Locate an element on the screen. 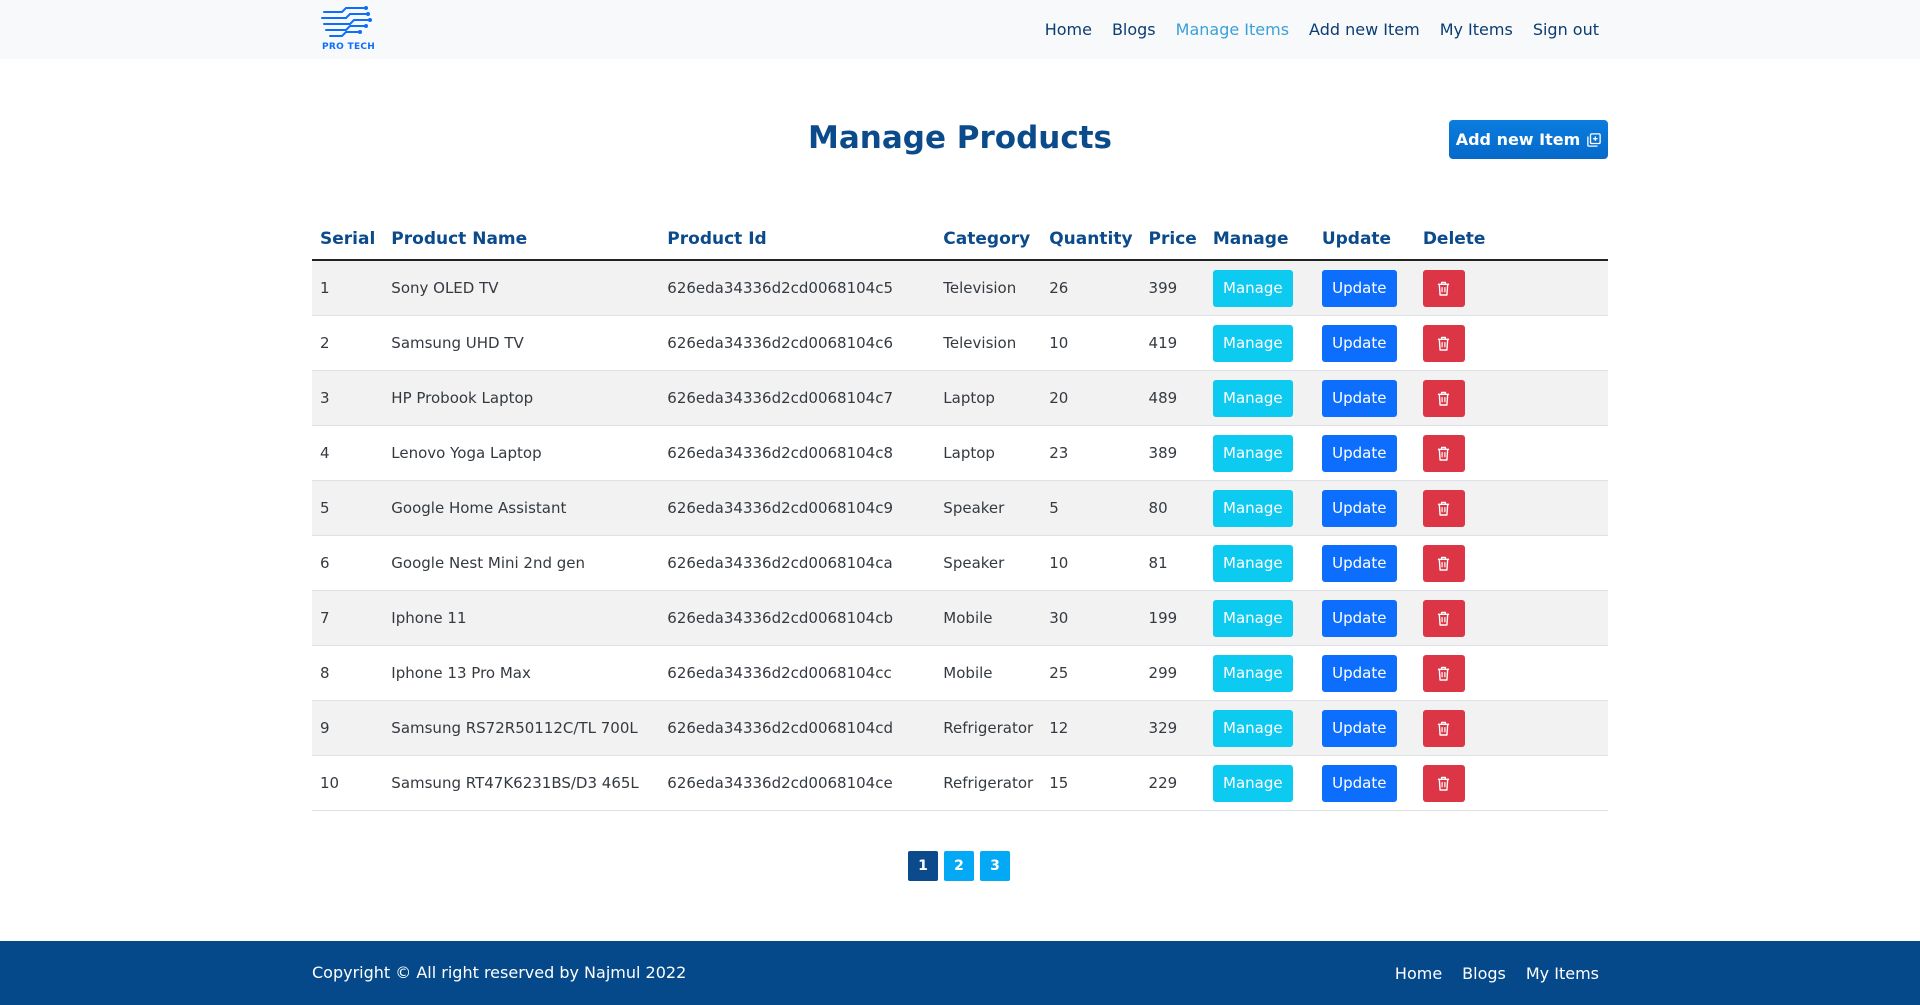  cell-price: 80 is located at coordinates (1172, 508).